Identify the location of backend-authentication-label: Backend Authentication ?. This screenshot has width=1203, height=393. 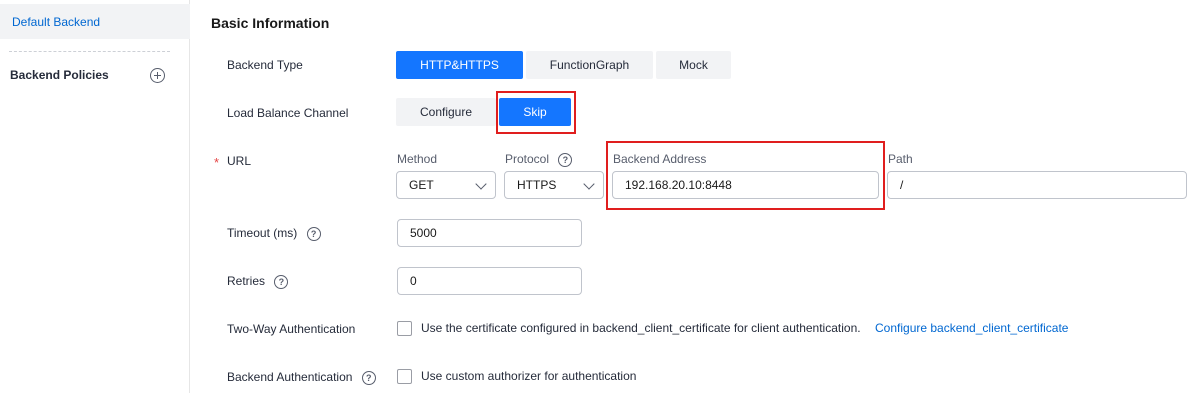
(301, 377).